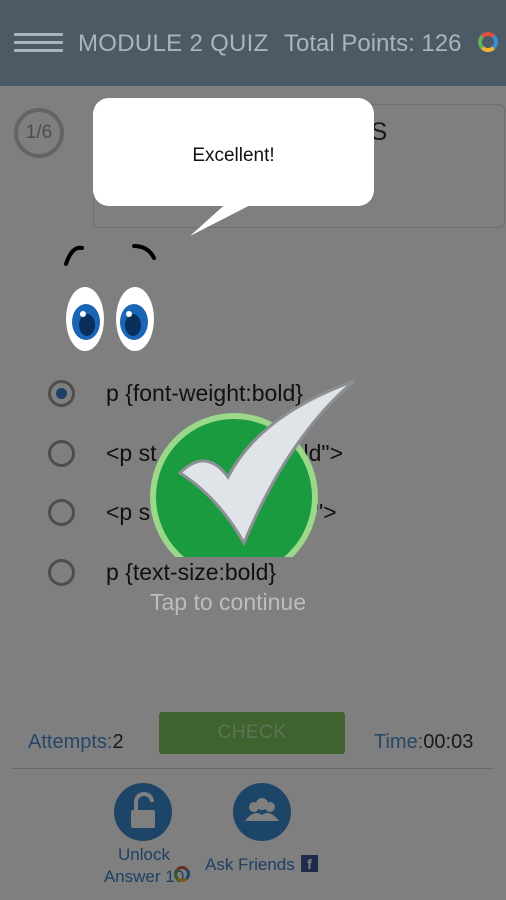 This screenshot has height=900, width=506. I want to click on speech-bubble: Excellent!, so click(233, 152).